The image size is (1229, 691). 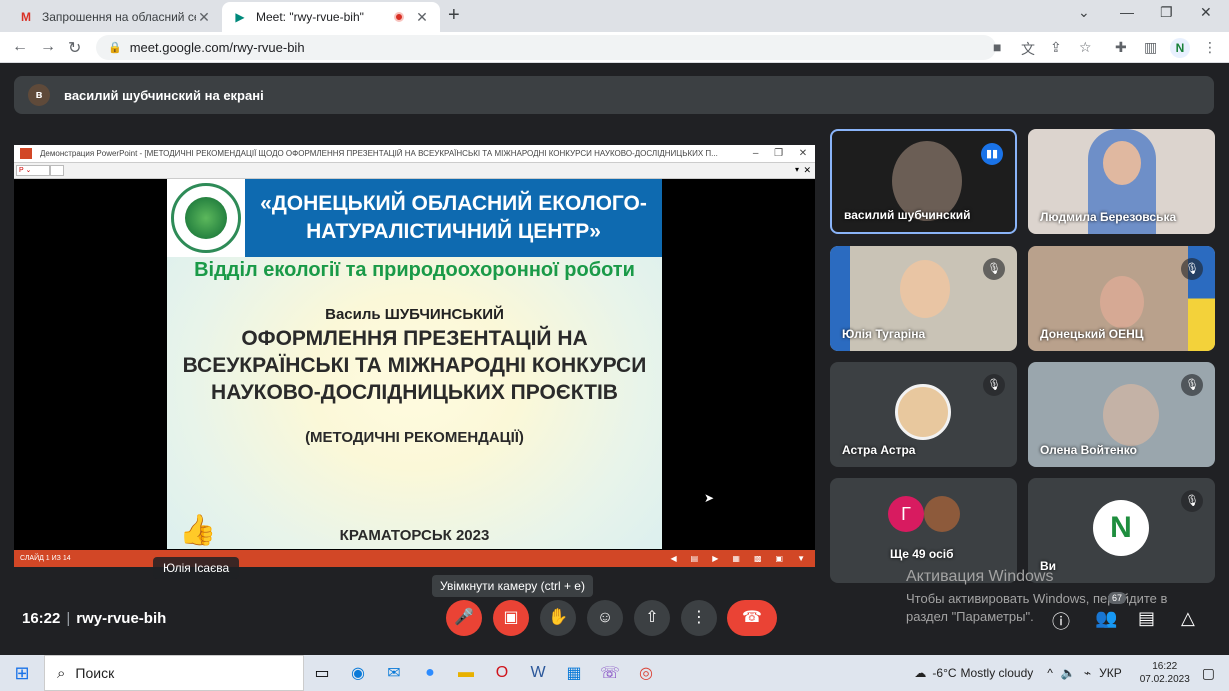 I want to click on chrome-icon: ◎, so click(x=646, y=673).